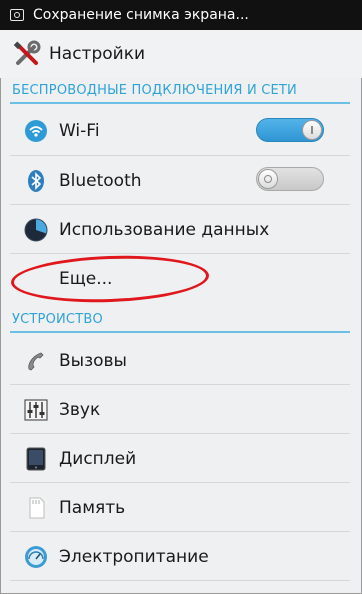  What do you see at coordinates (37, 507) in the screenshot?
I see `storage-icon` at bounding box center [37, 507].